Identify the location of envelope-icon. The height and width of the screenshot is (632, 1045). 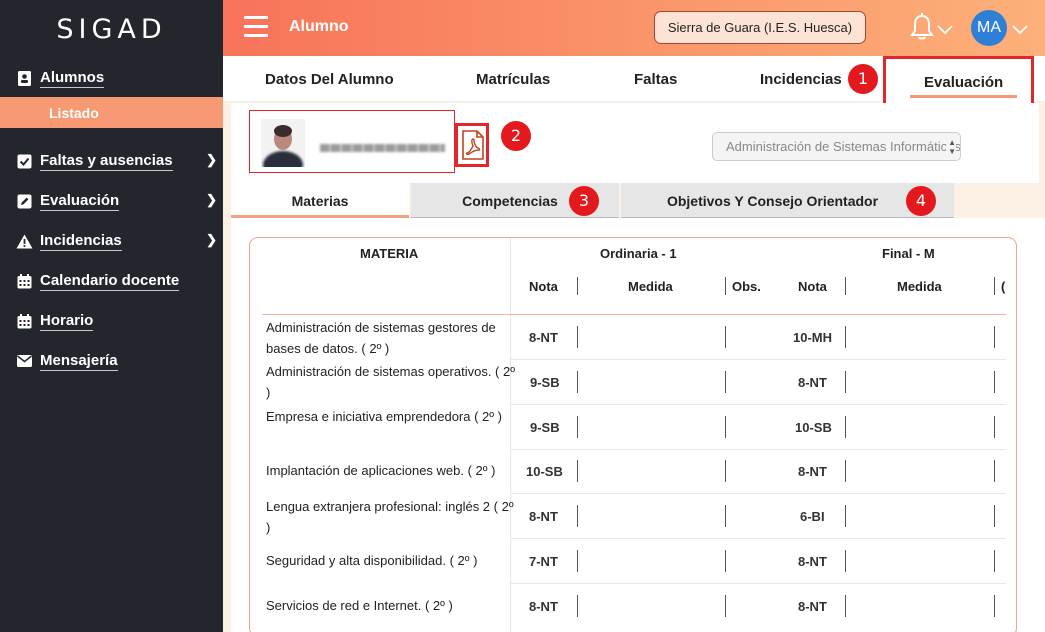
(24, 361).